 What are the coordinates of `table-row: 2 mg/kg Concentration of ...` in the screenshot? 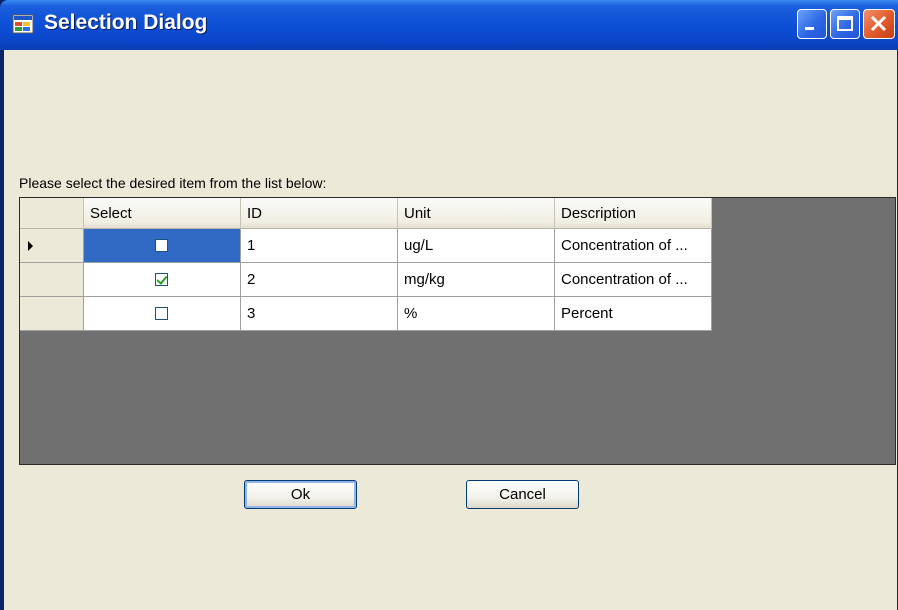 It's located at (366, 280).